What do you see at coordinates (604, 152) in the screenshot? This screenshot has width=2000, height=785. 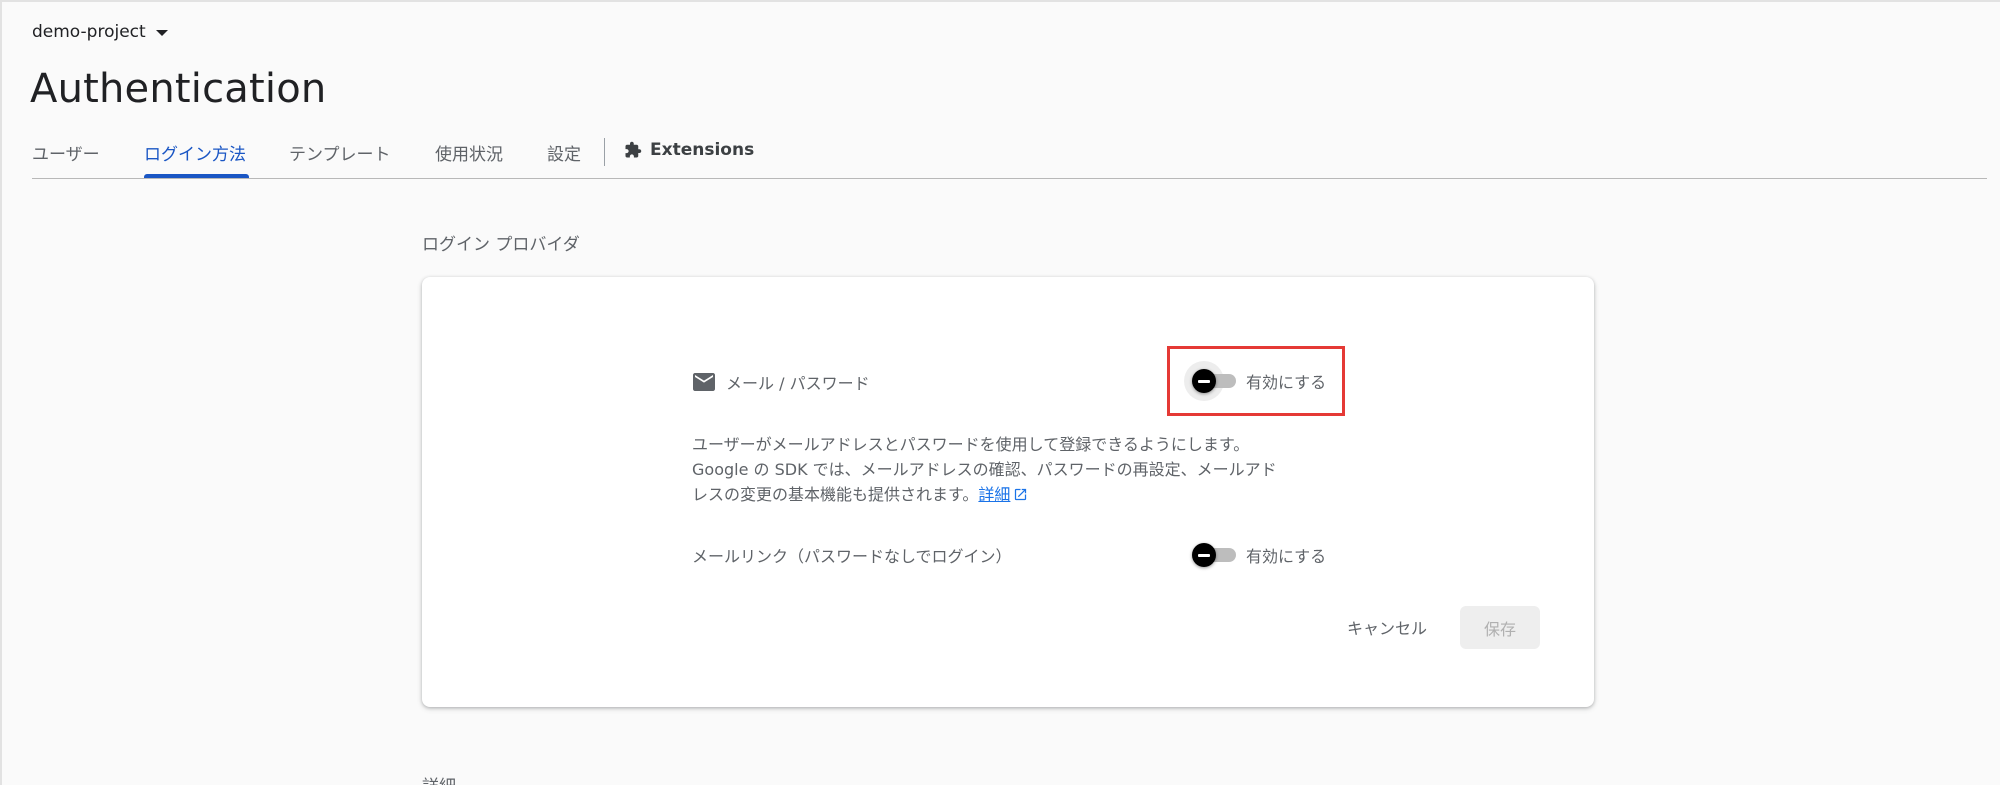 I see `tab-divider` at bounding box center [604, 152].